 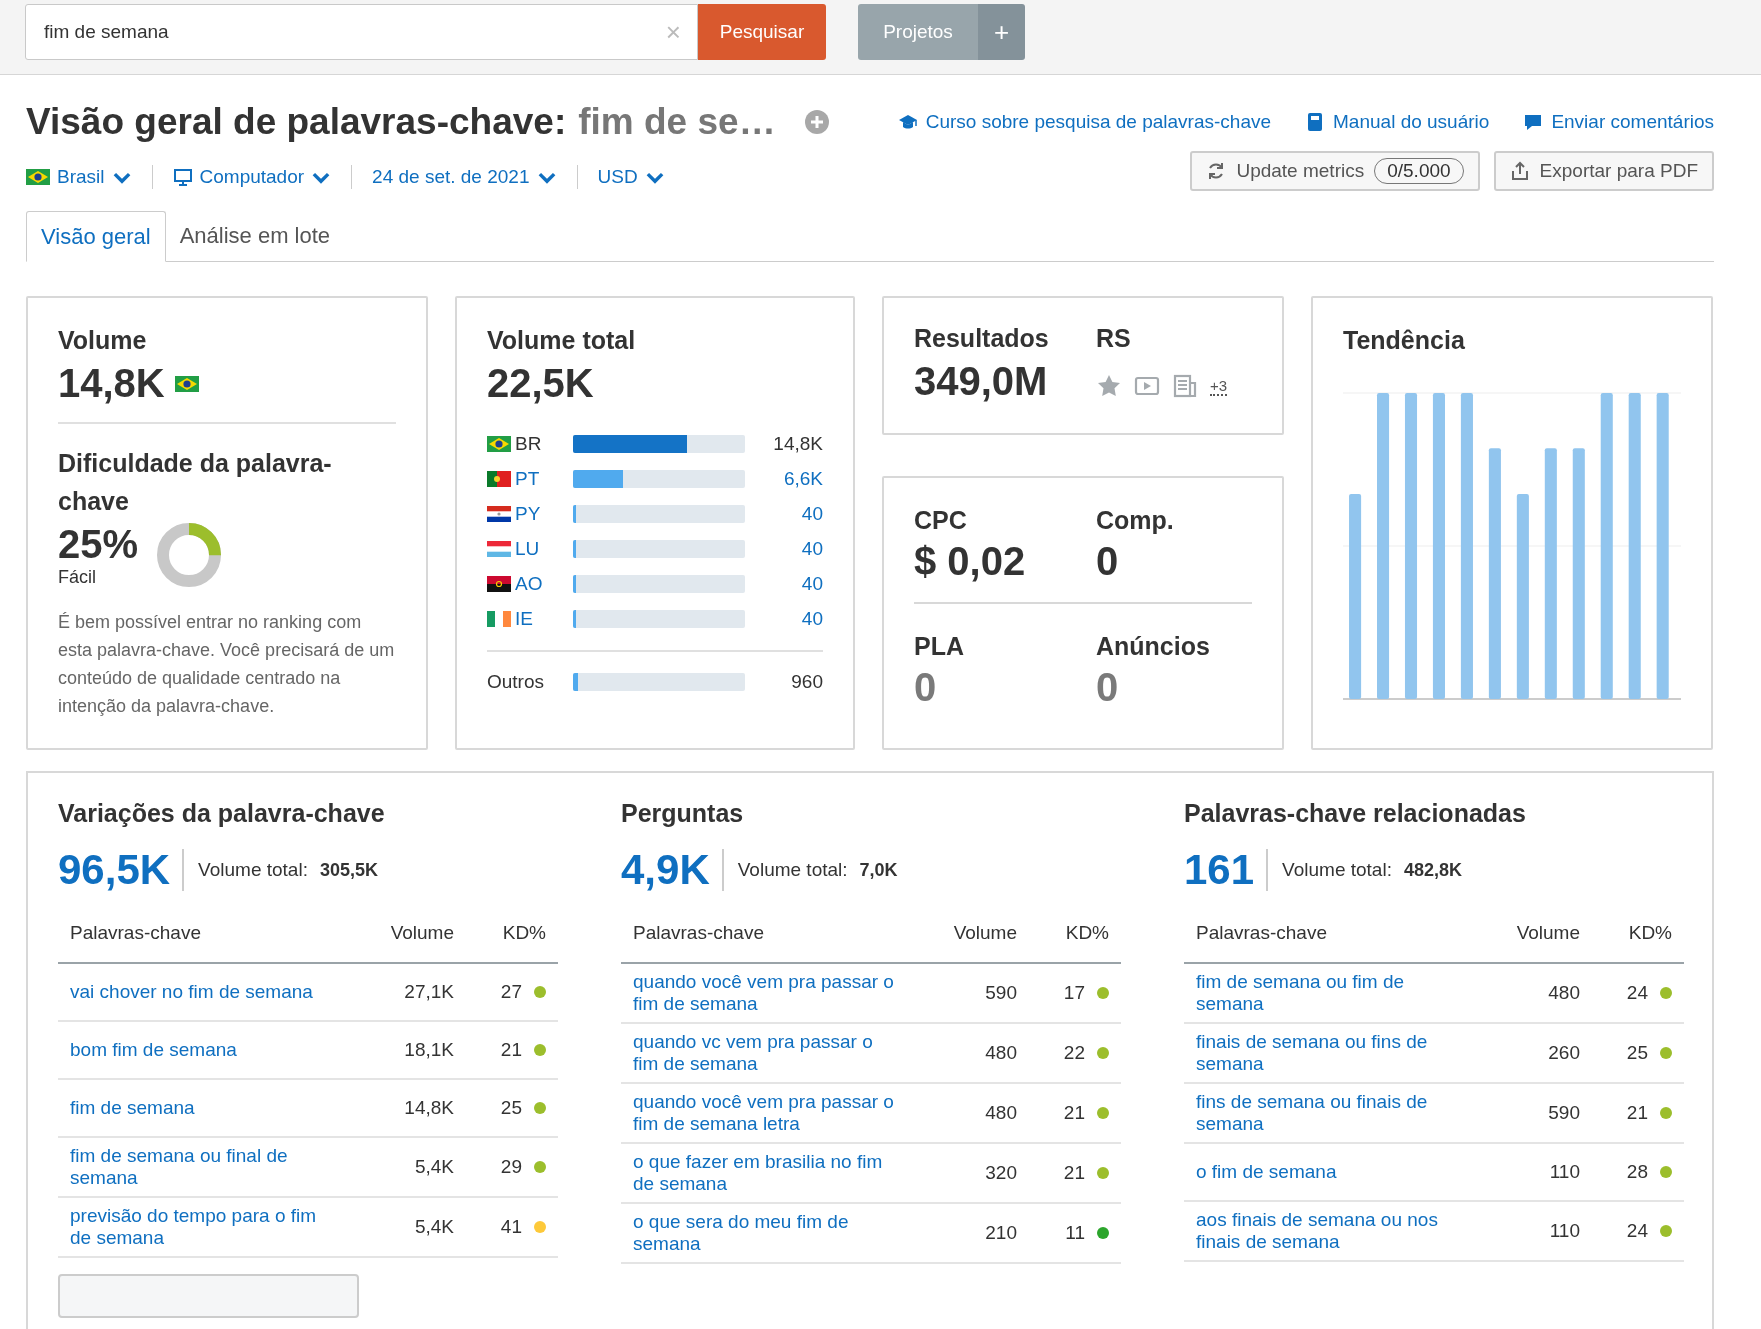 I want to click on country-code: BR, so click(x=529, y=443).